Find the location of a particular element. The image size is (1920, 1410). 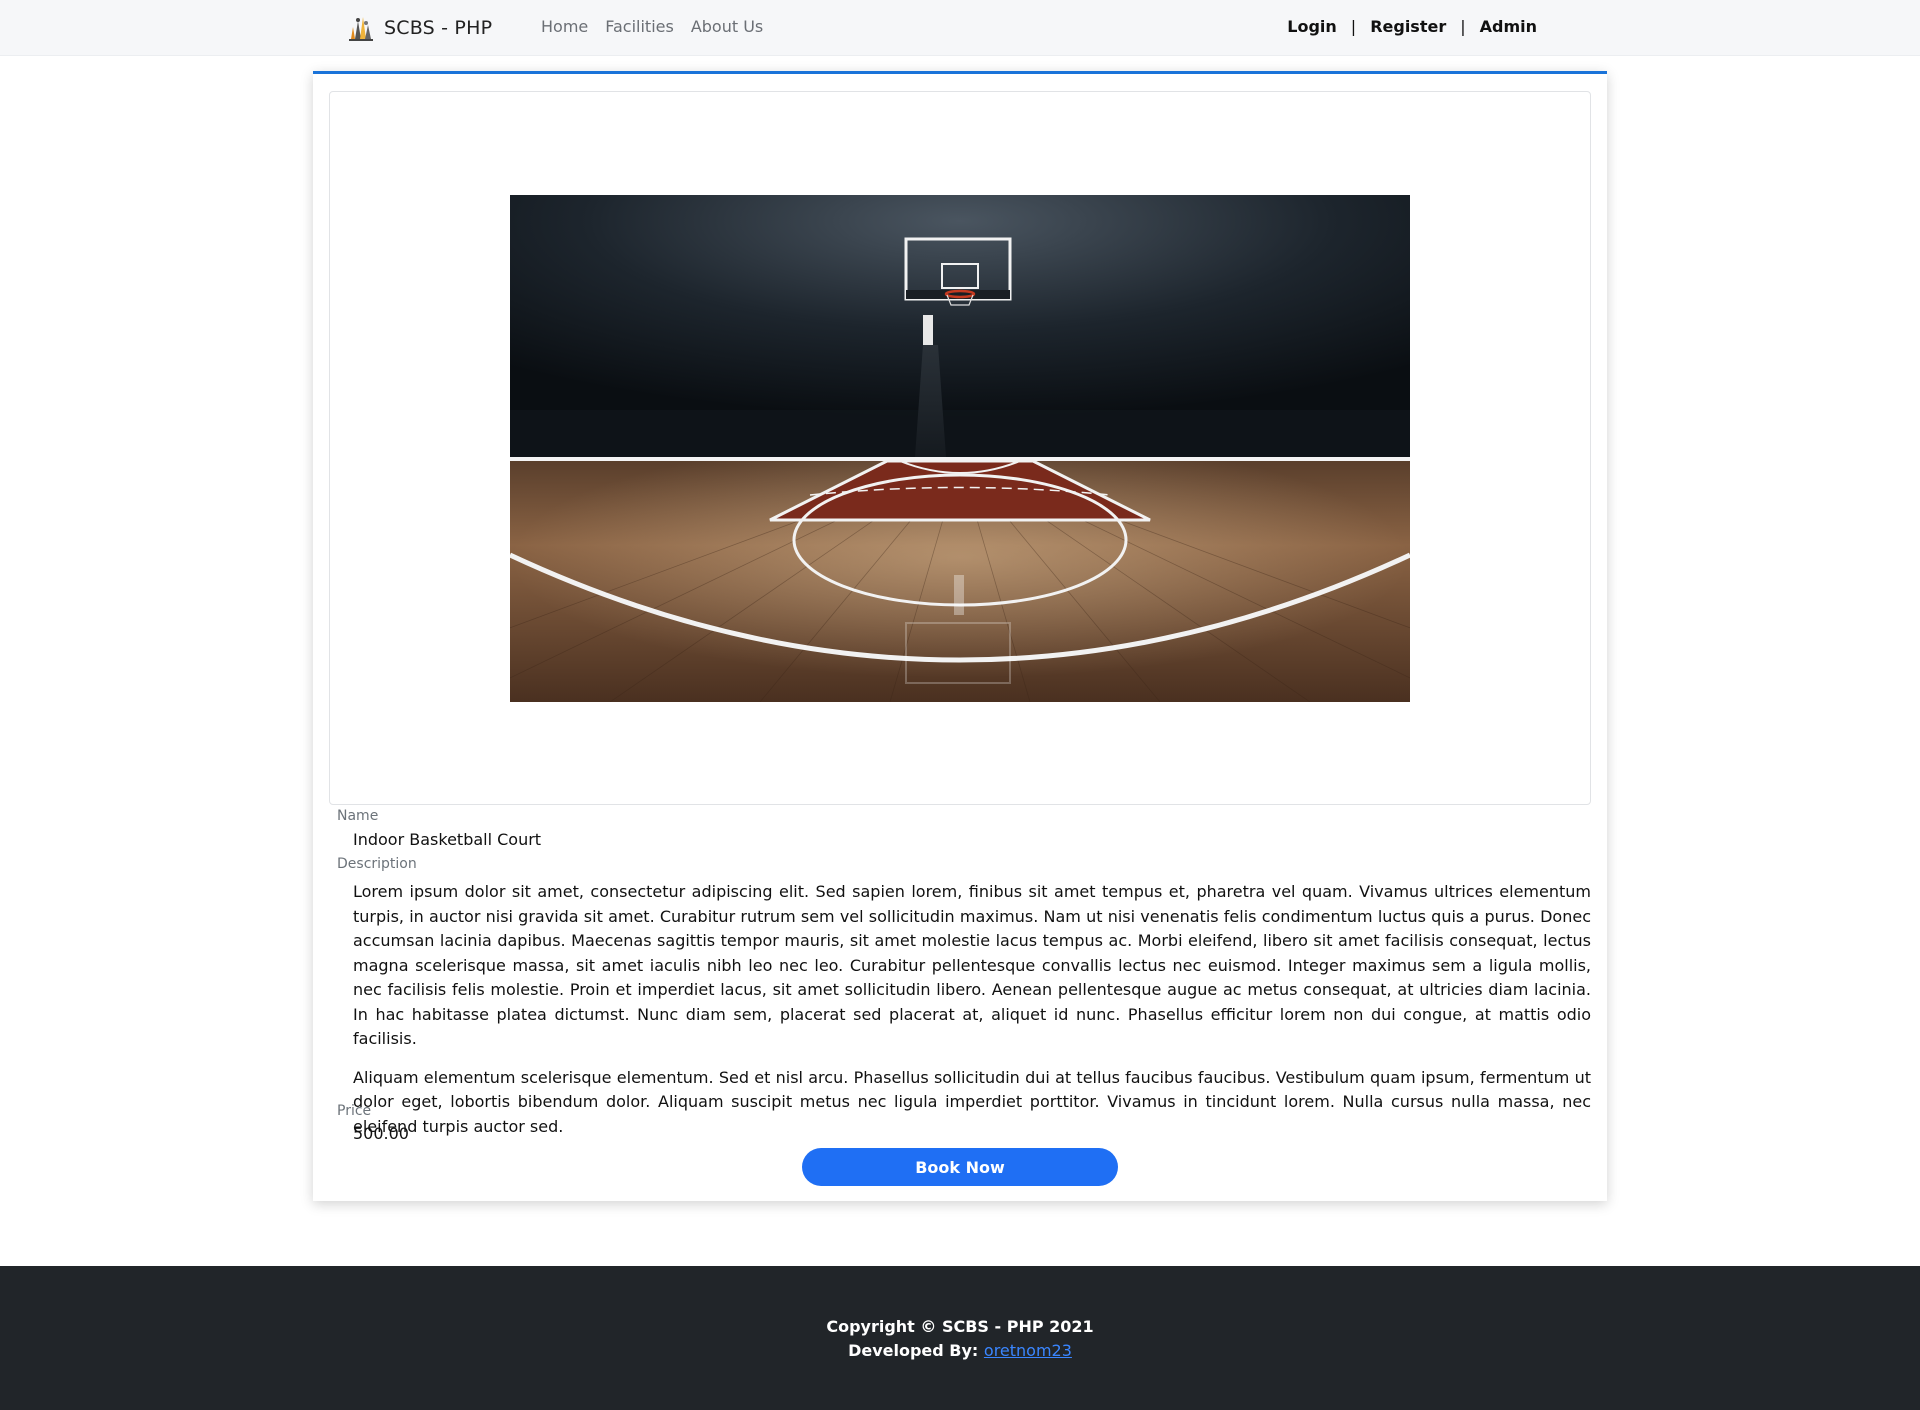

book-now-button: Book Now is located at coordinates (960, 1167).